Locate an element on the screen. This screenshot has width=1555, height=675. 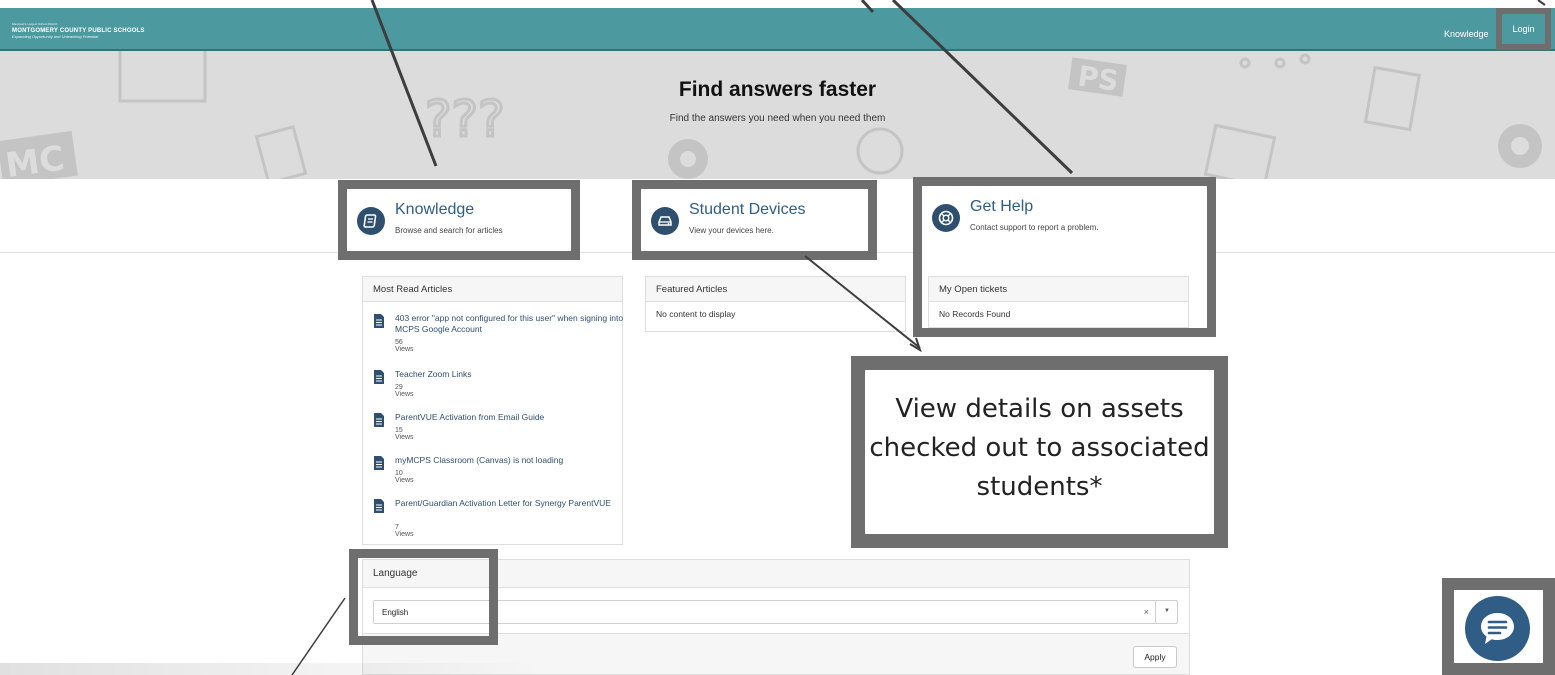
student-devices-card: Student Devices View your devices here. is located at coordinates (754, 220).